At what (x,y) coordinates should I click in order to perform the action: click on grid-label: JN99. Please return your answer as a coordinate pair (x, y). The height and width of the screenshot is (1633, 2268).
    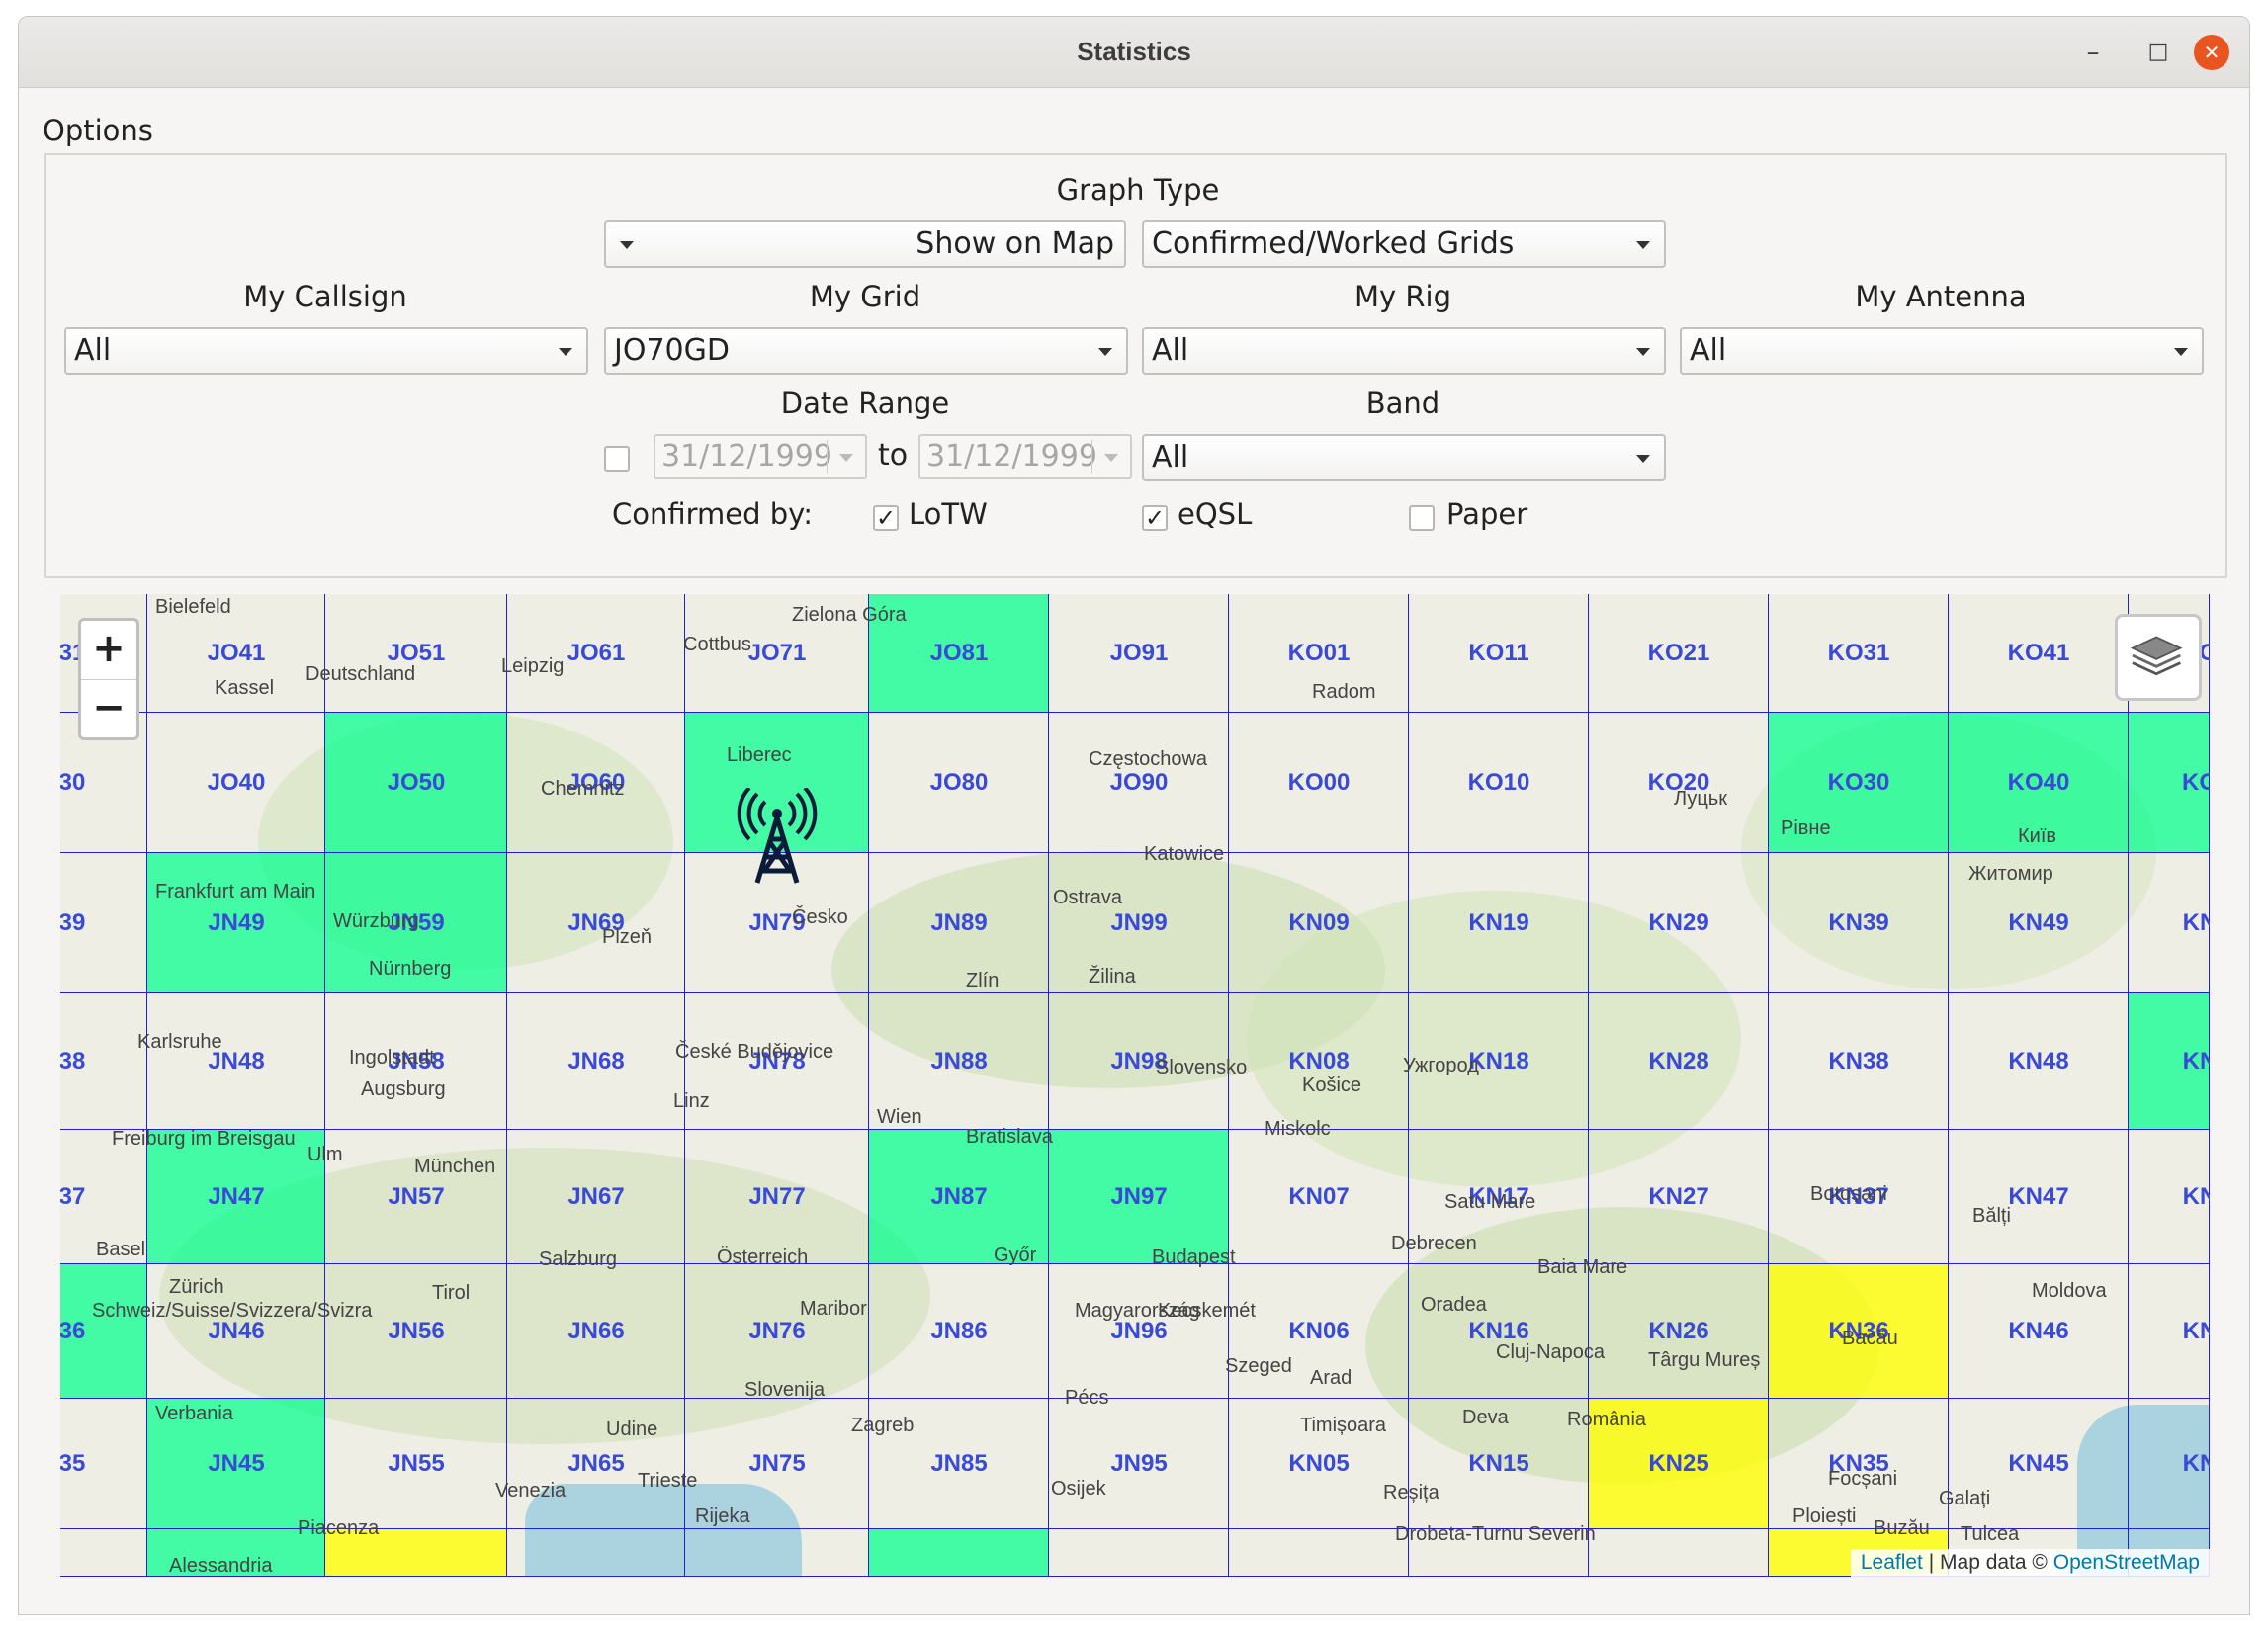
    Looking at the image, I should click on (1139, 922).